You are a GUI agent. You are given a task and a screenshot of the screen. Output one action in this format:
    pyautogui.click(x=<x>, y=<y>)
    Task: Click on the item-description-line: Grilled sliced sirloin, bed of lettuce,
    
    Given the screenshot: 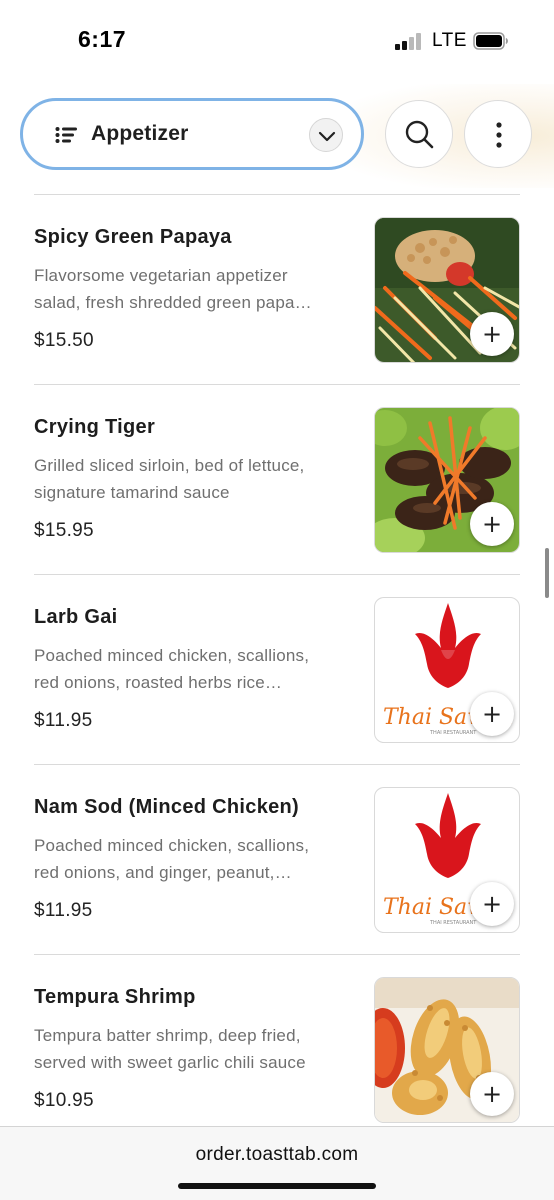 What is the action you would take?
    pyautogui.click(x=169, y=465)
    